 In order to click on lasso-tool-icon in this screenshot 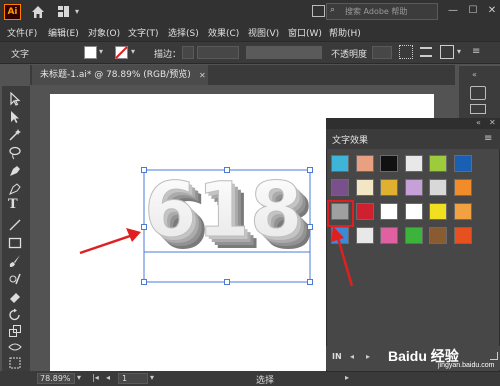, I will do `click(15, 153)`.